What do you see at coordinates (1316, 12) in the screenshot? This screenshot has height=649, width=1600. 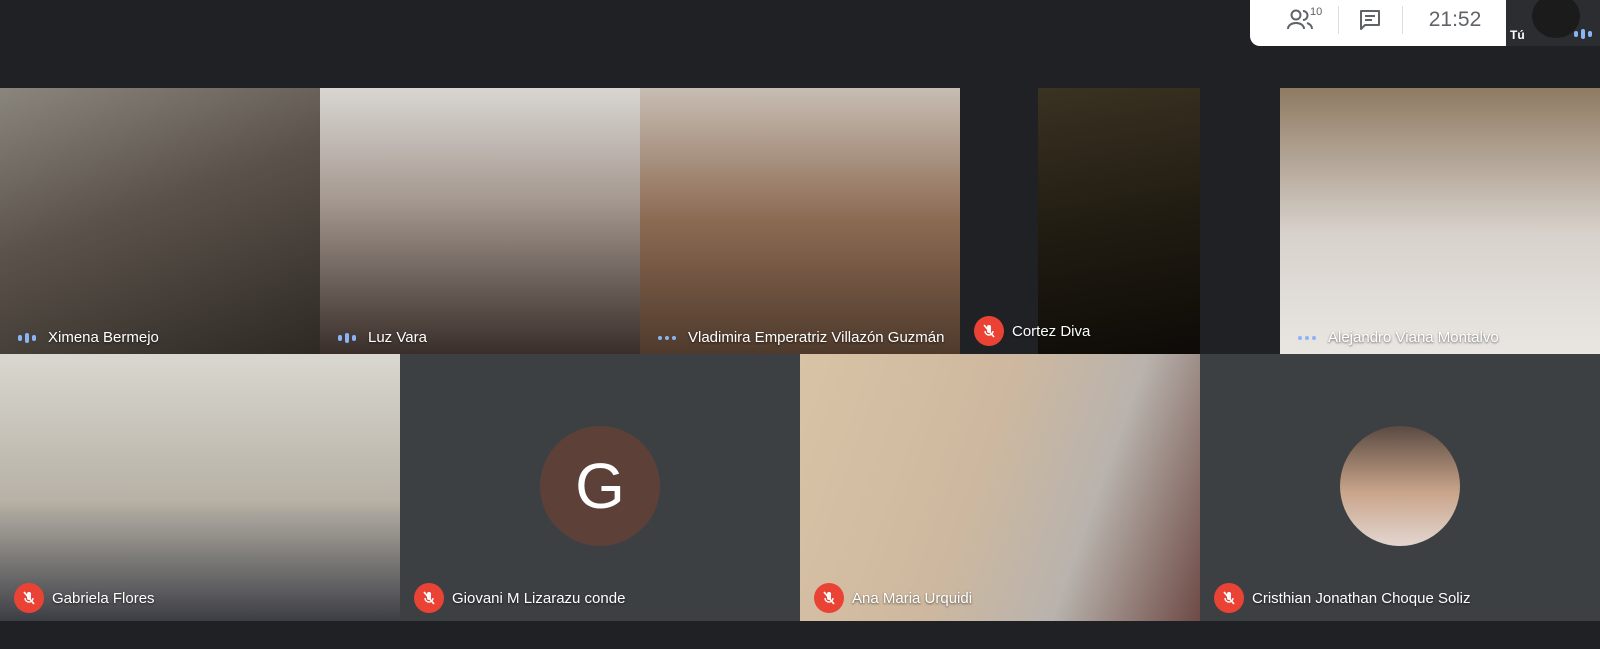 I see `people-count: 10` at bounding box center [1316, 12].